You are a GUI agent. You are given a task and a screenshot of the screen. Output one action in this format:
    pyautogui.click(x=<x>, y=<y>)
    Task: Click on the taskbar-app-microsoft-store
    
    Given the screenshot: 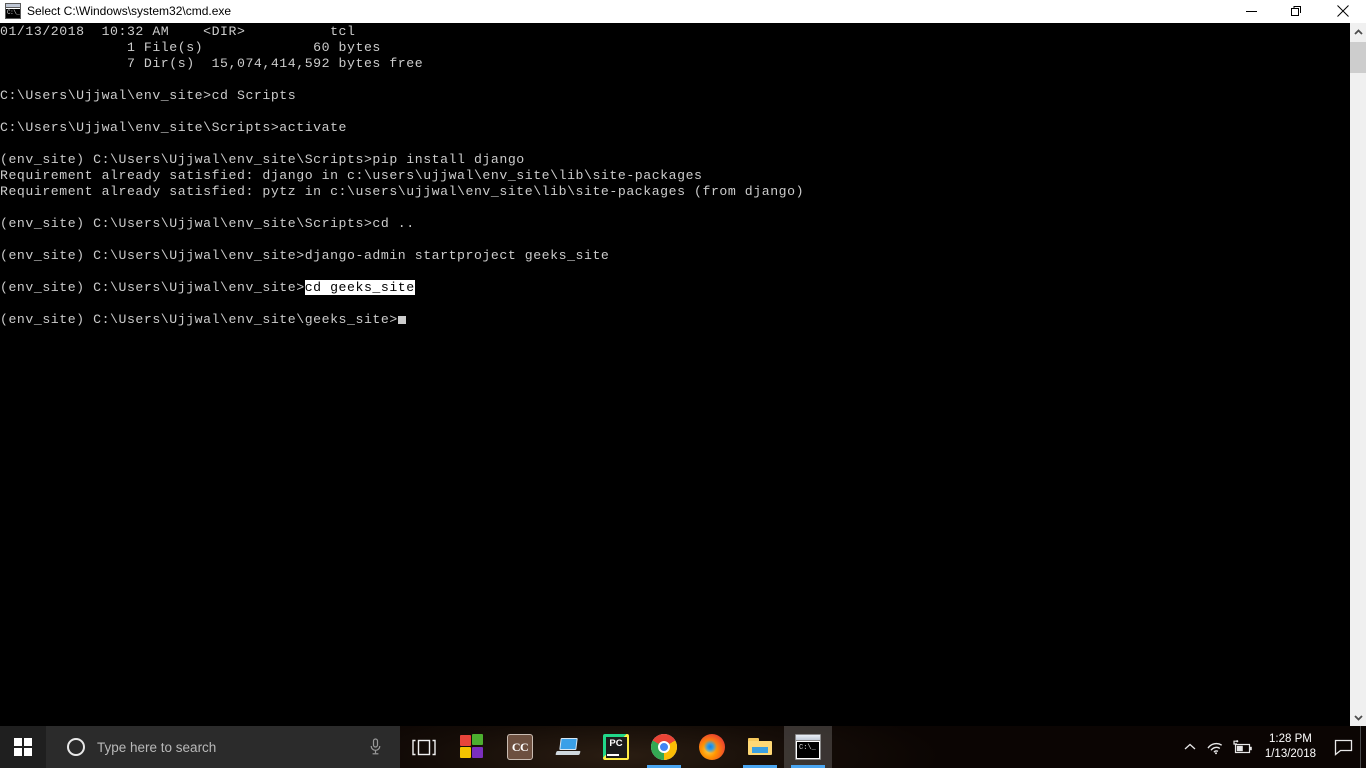 What is the action you would take?
    pyautogui.click(x=472, y=747)
    